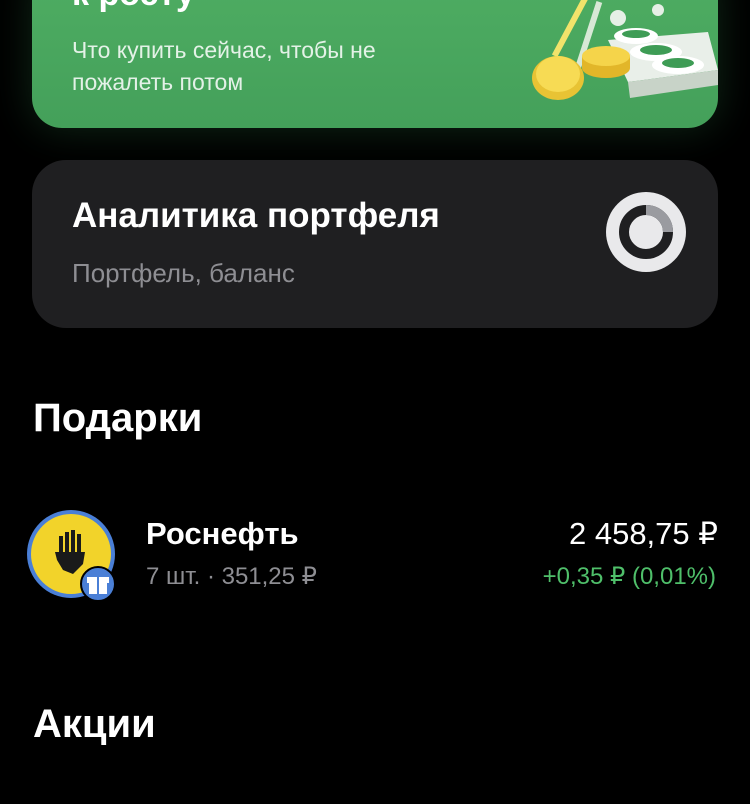 This screenshot has height=804, width=750. Describe the element at coordinates (222, 533) in the screenshot. I see `asset-name: Роснефть` at that location.